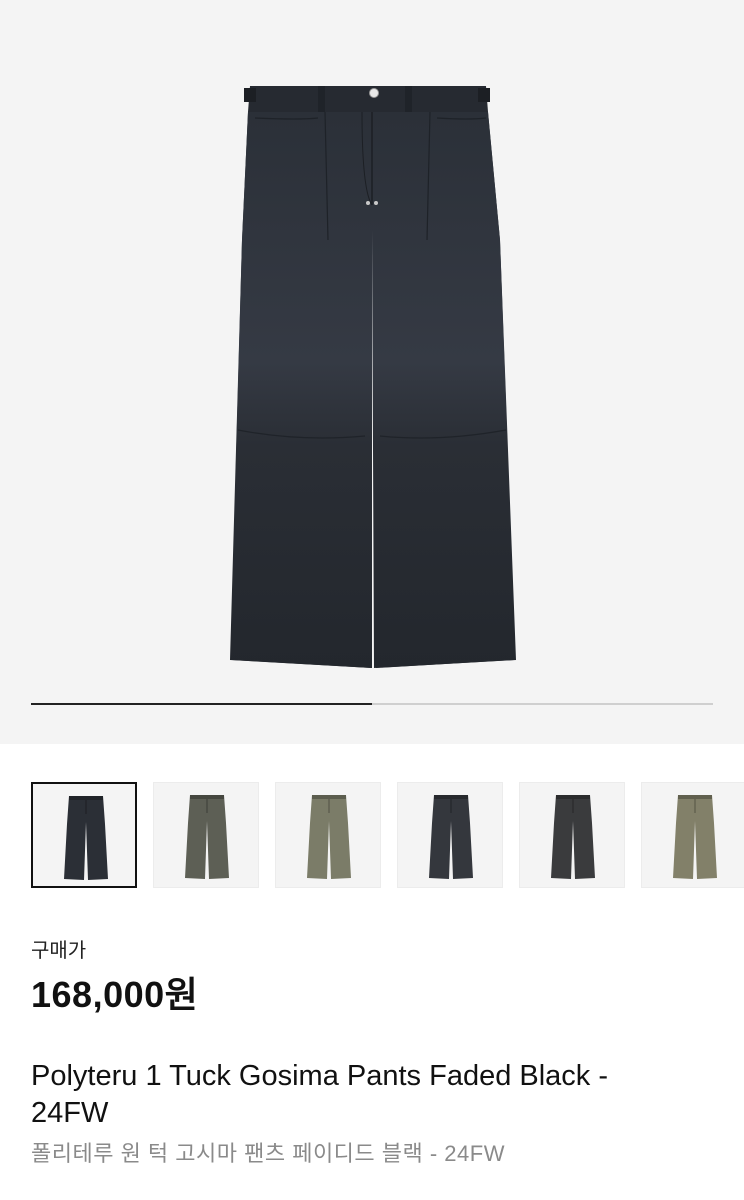  I want to click on carousel-progress-fill, so click(201, 704).